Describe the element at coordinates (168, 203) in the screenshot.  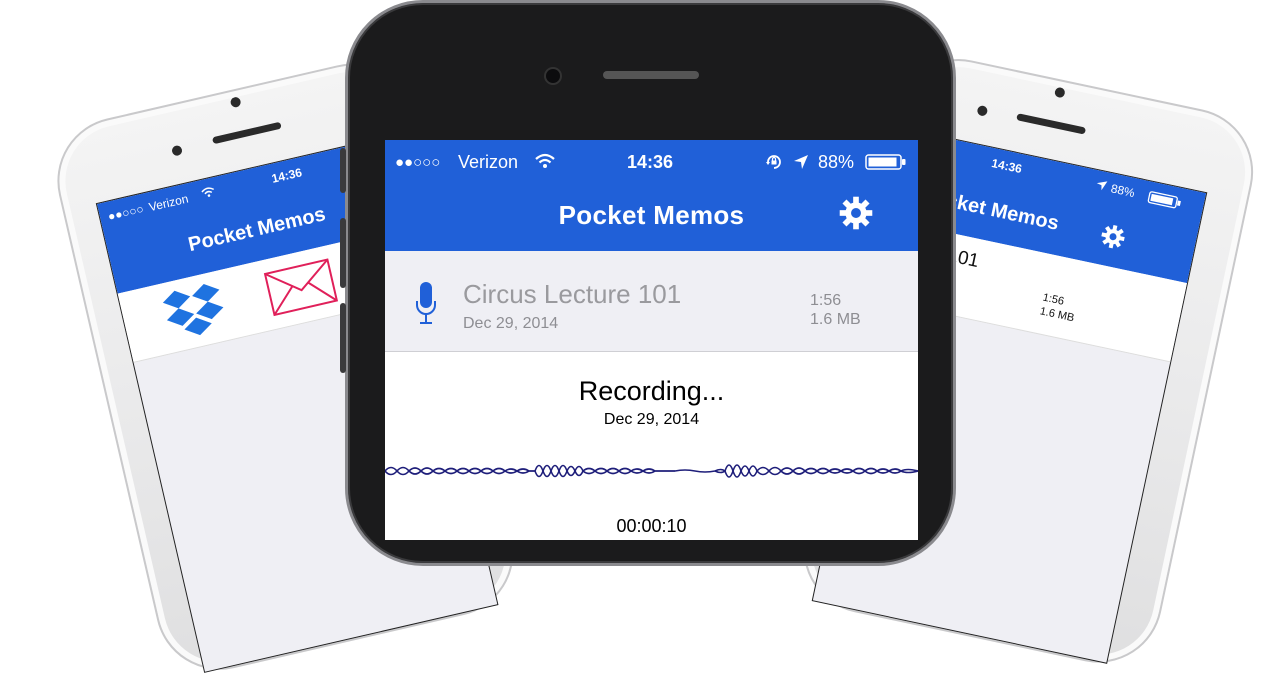
I see `left-carrier: Verizon` at that location.